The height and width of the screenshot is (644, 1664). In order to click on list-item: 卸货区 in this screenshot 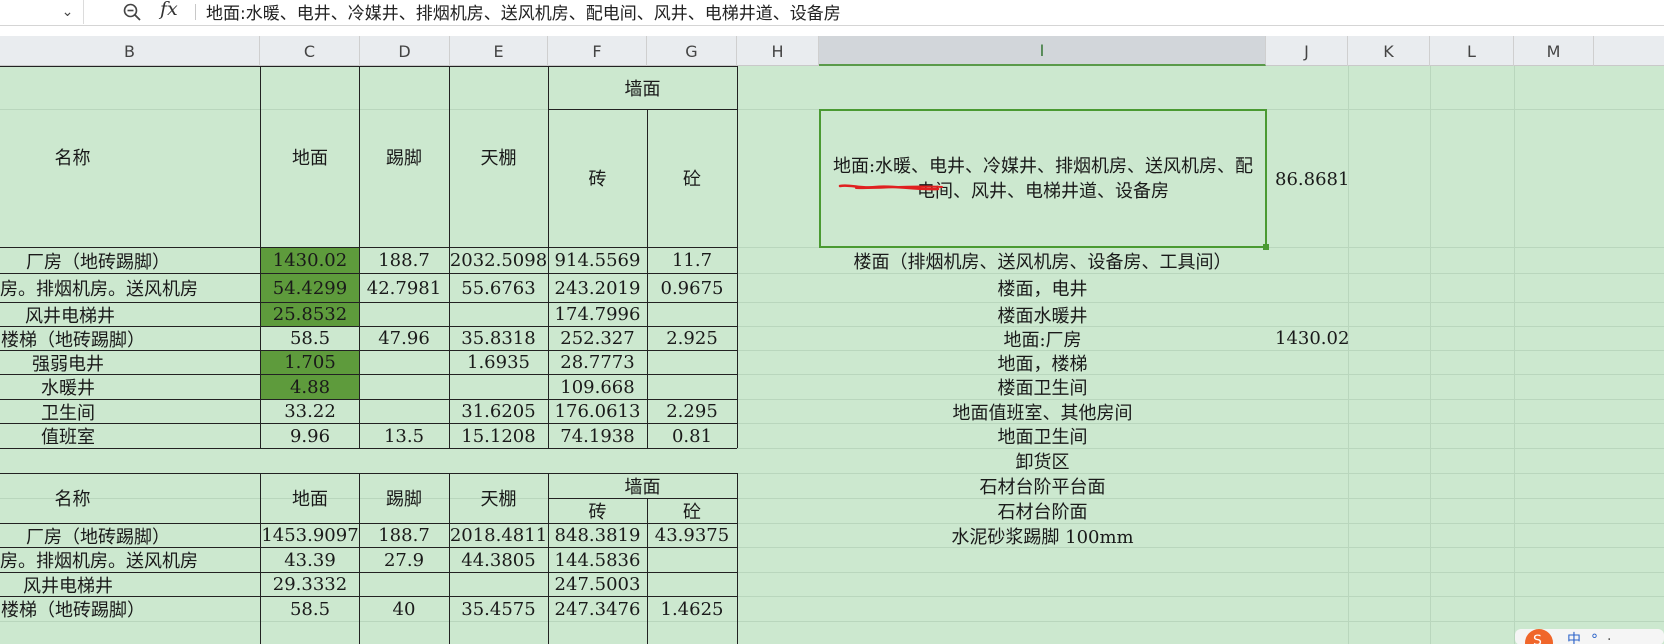, I will do `click(1042, 461)`.